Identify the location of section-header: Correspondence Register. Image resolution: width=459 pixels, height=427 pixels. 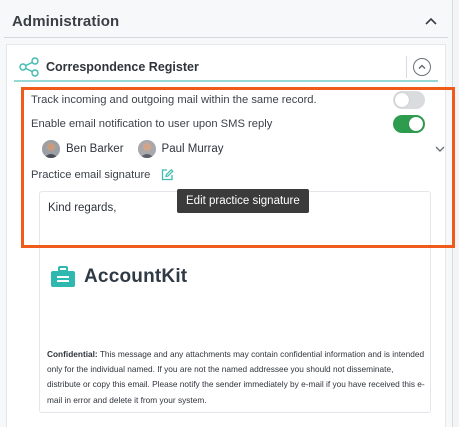
(226, 67).